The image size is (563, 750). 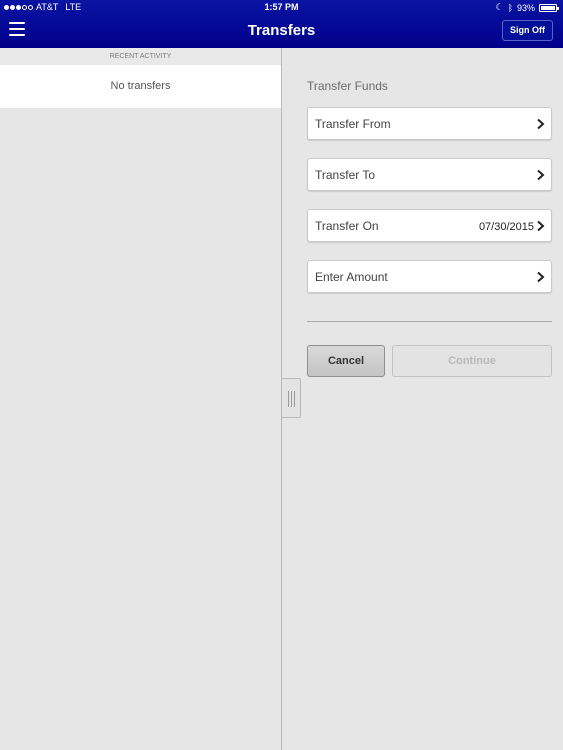 I want to click on transfer-to-field: Transfer To, so click(x=429, y=174).